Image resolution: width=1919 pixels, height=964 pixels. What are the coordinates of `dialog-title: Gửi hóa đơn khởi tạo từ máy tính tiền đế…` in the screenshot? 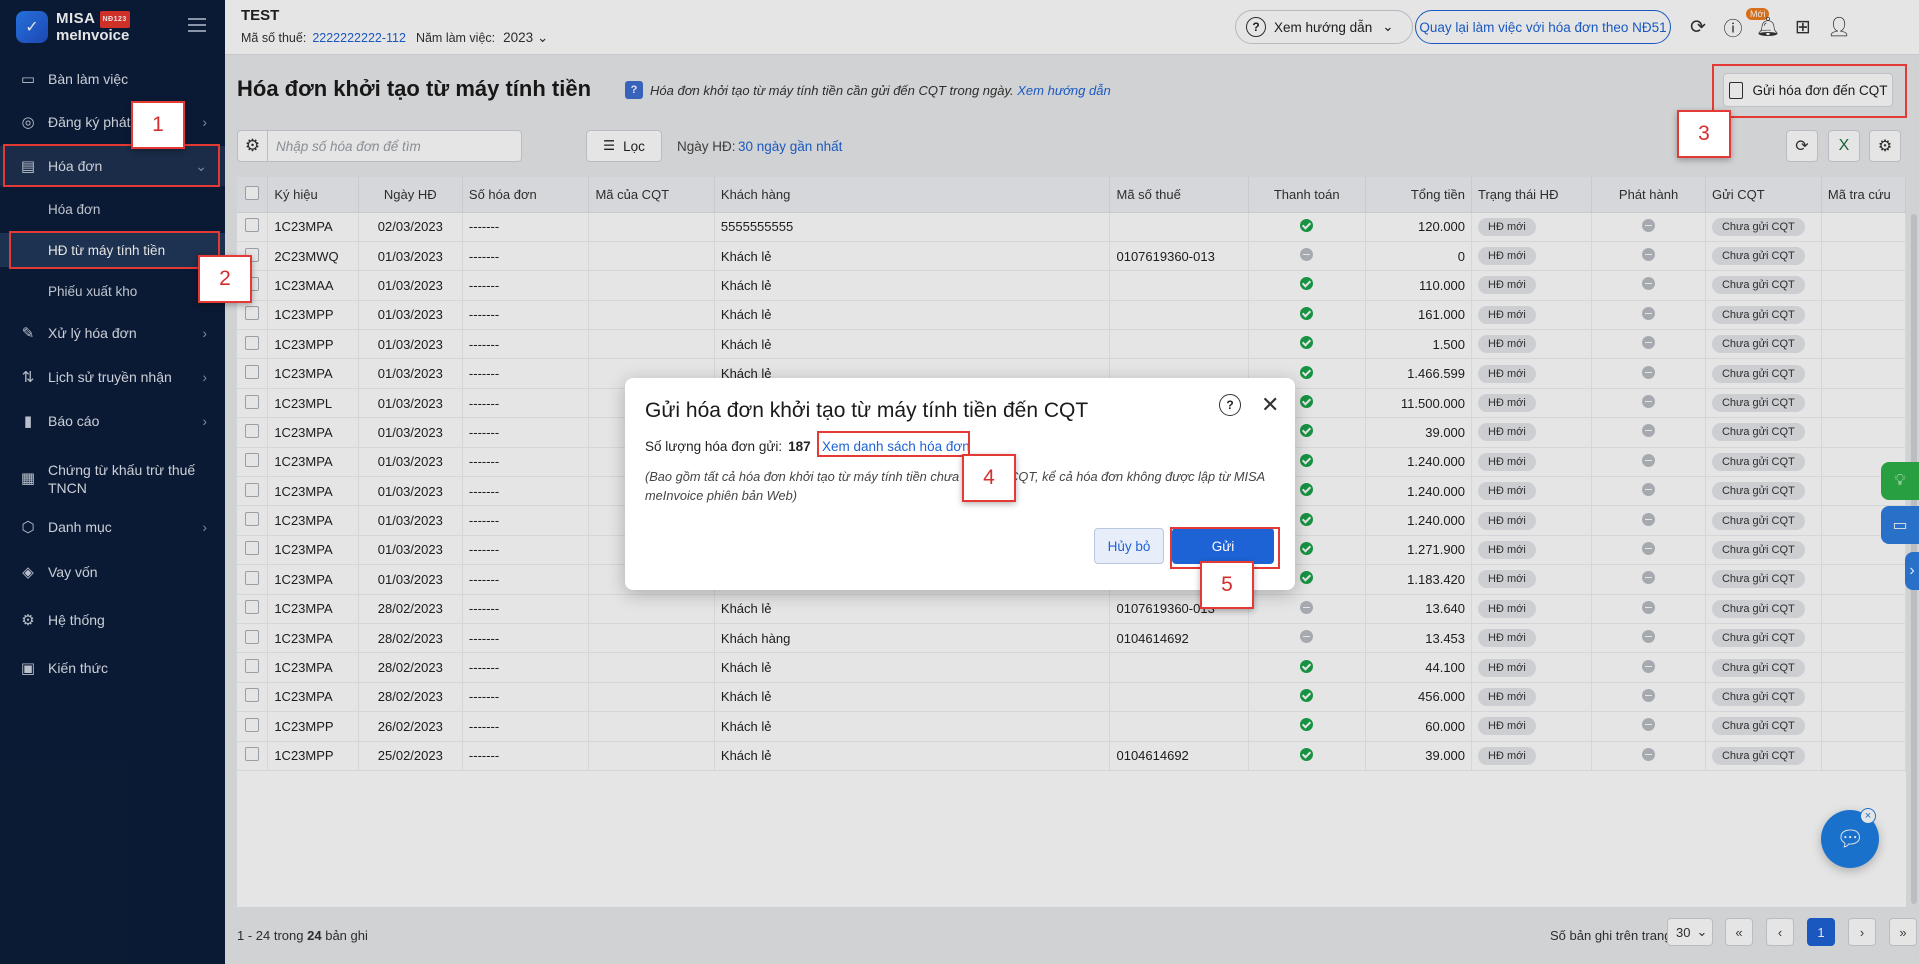 It's located at (867, 410).